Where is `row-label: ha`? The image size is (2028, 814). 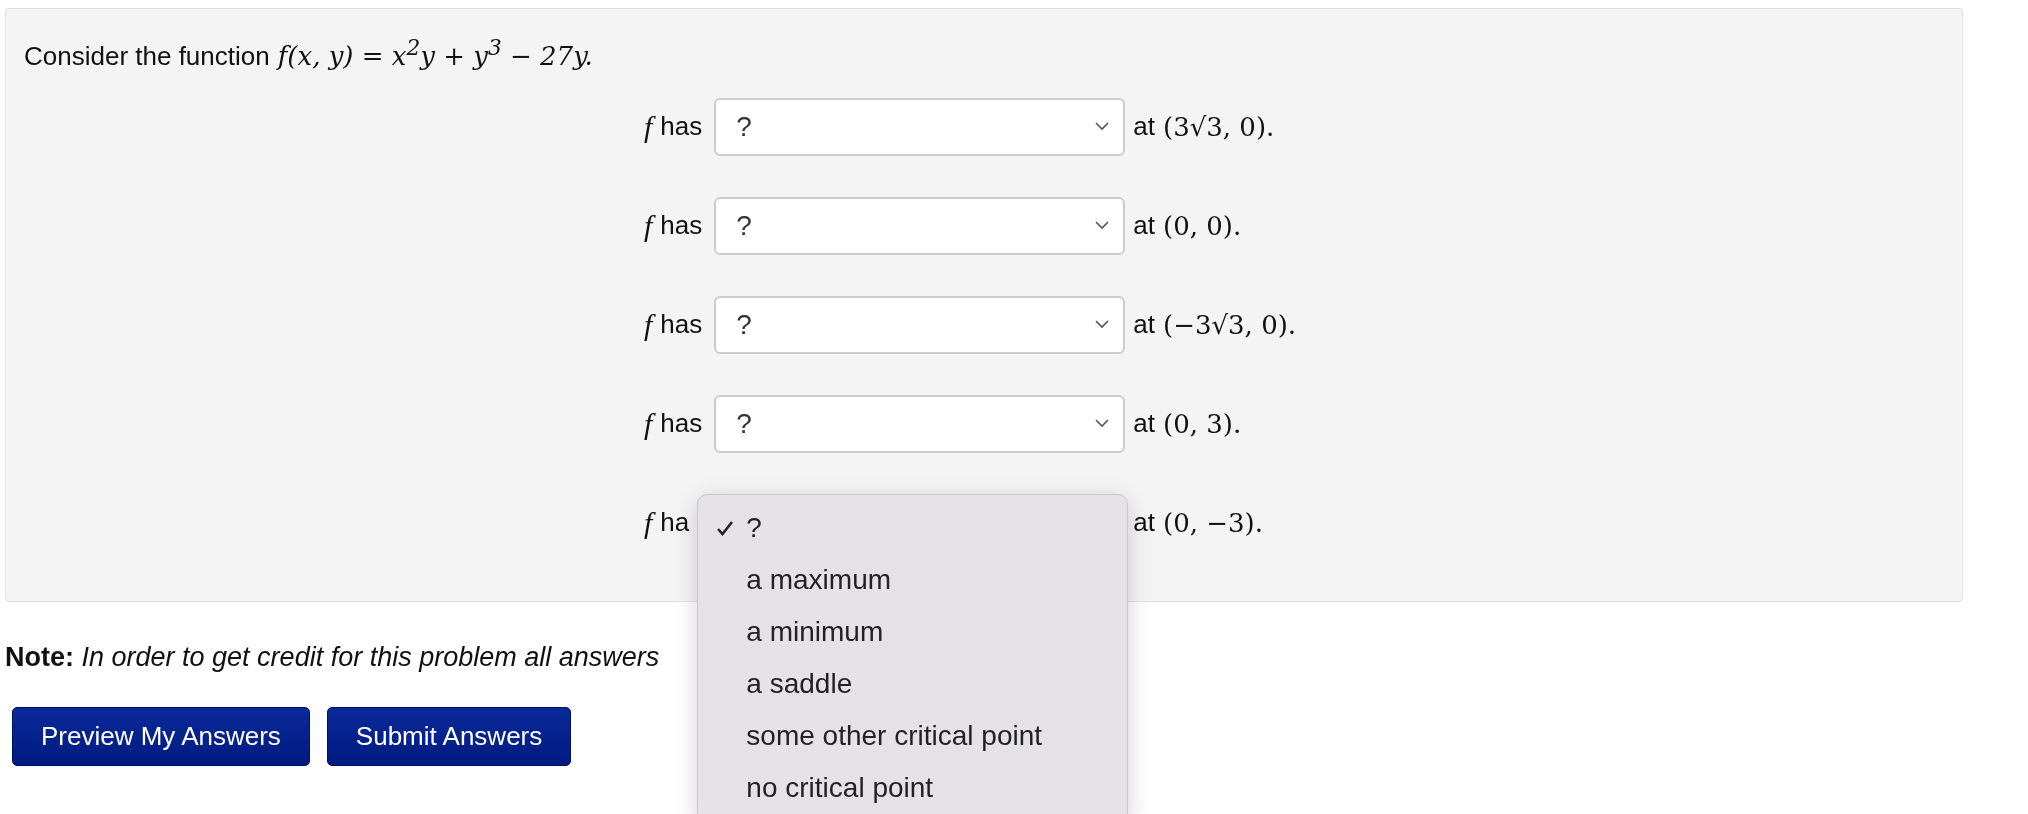 row-label: ha is located at coordinates (675, 523).